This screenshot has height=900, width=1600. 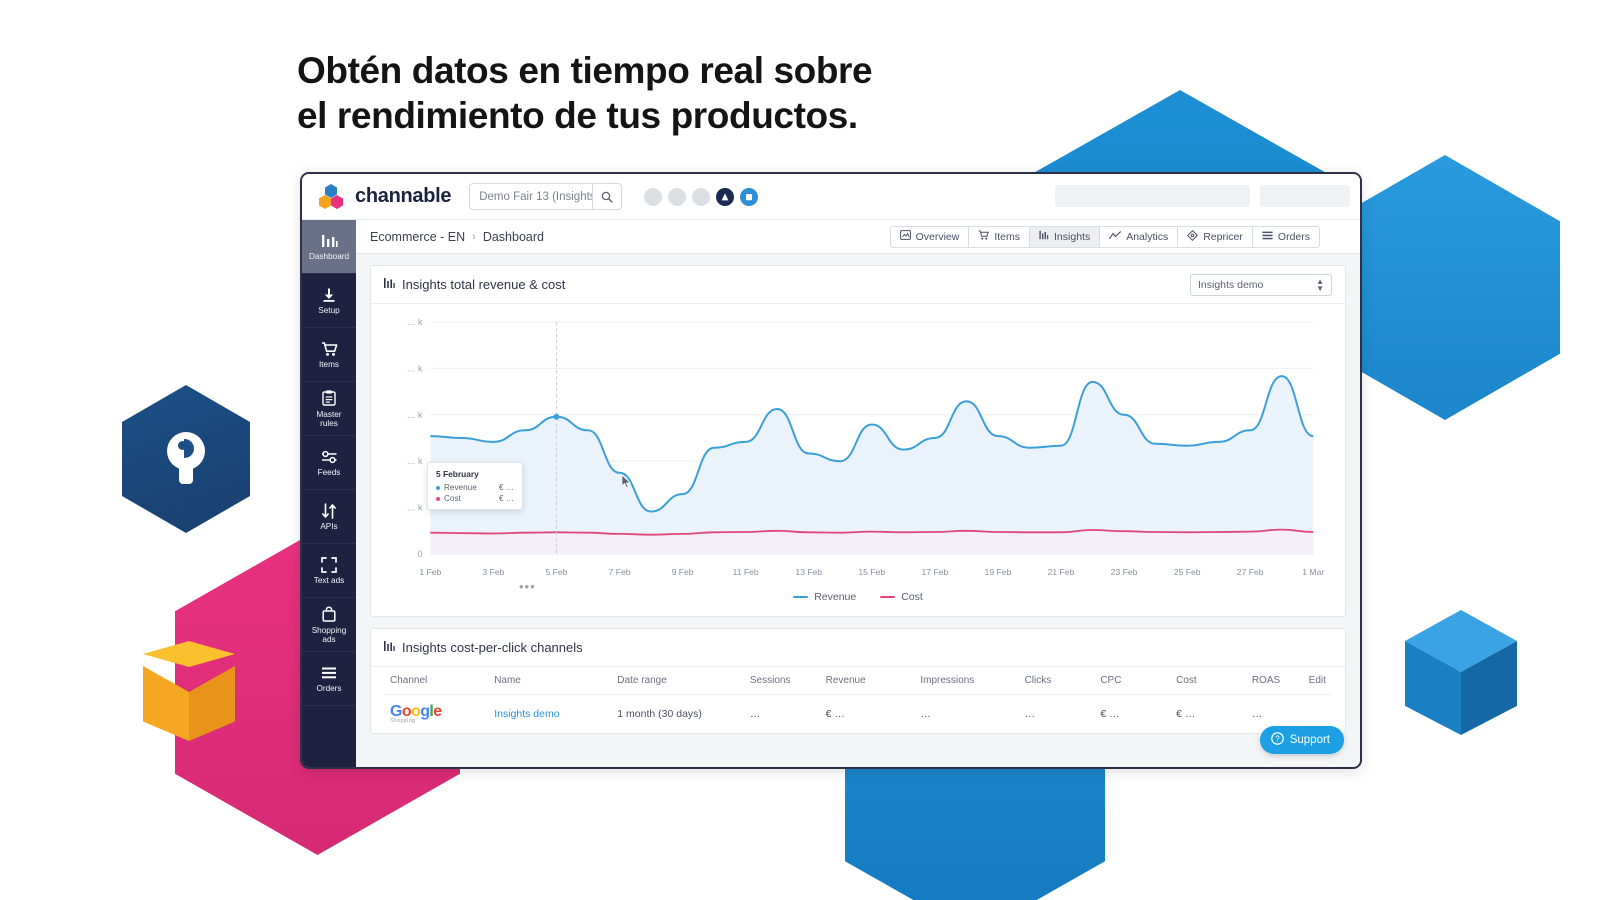 What do you see at coordinates (329, 355) in the screenshot?
I see `sidebar-item-items: Items` at bounding box center [329, 355].